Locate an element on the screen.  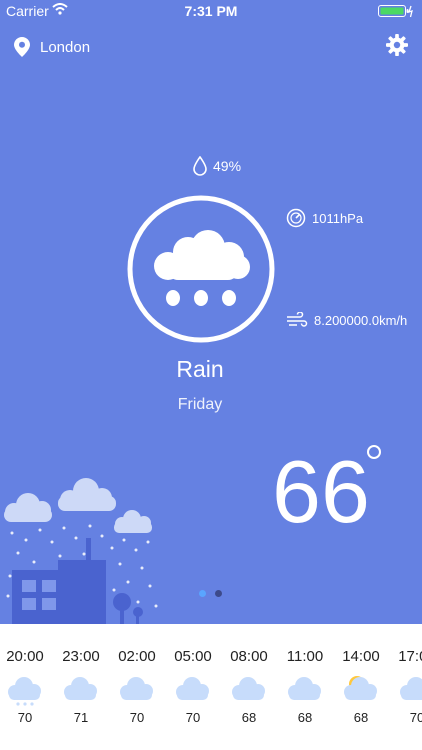
hourly-time: 14:00 is located at coordinates (361, 656).